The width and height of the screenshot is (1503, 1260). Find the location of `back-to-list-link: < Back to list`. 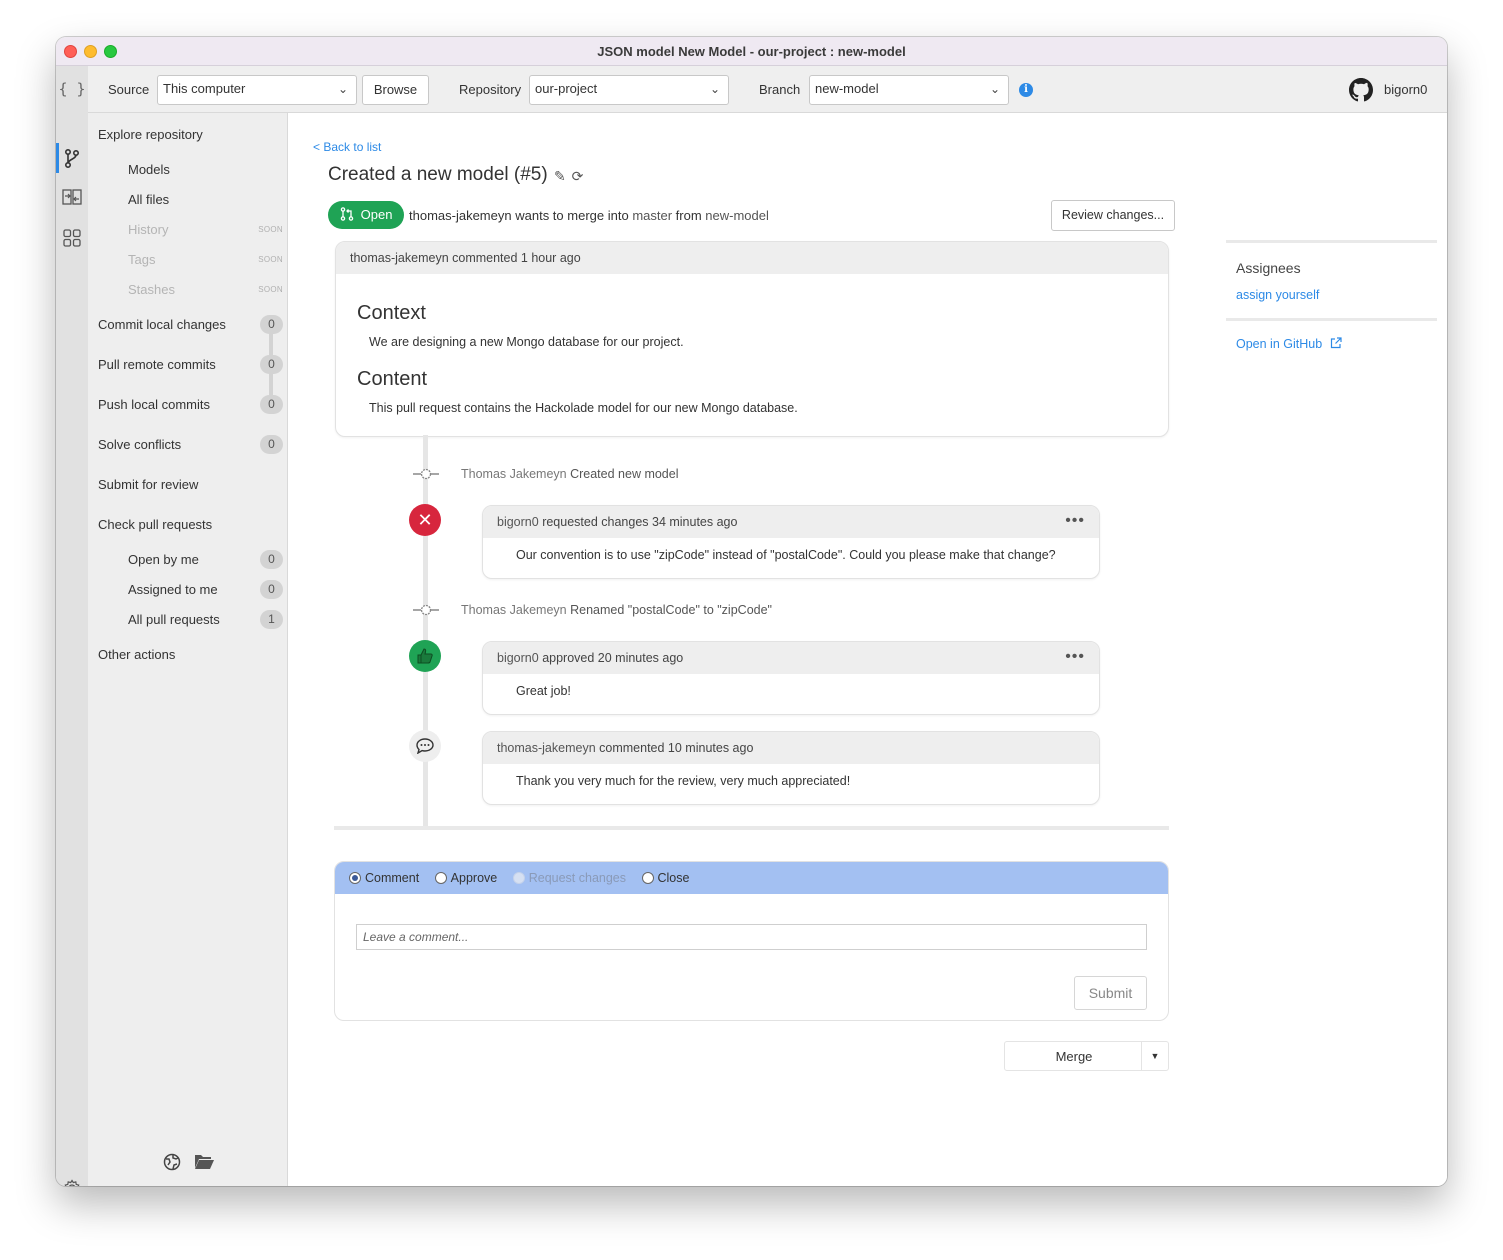

back-to-list-link: < Back to list is located at coordinates (347, 147).